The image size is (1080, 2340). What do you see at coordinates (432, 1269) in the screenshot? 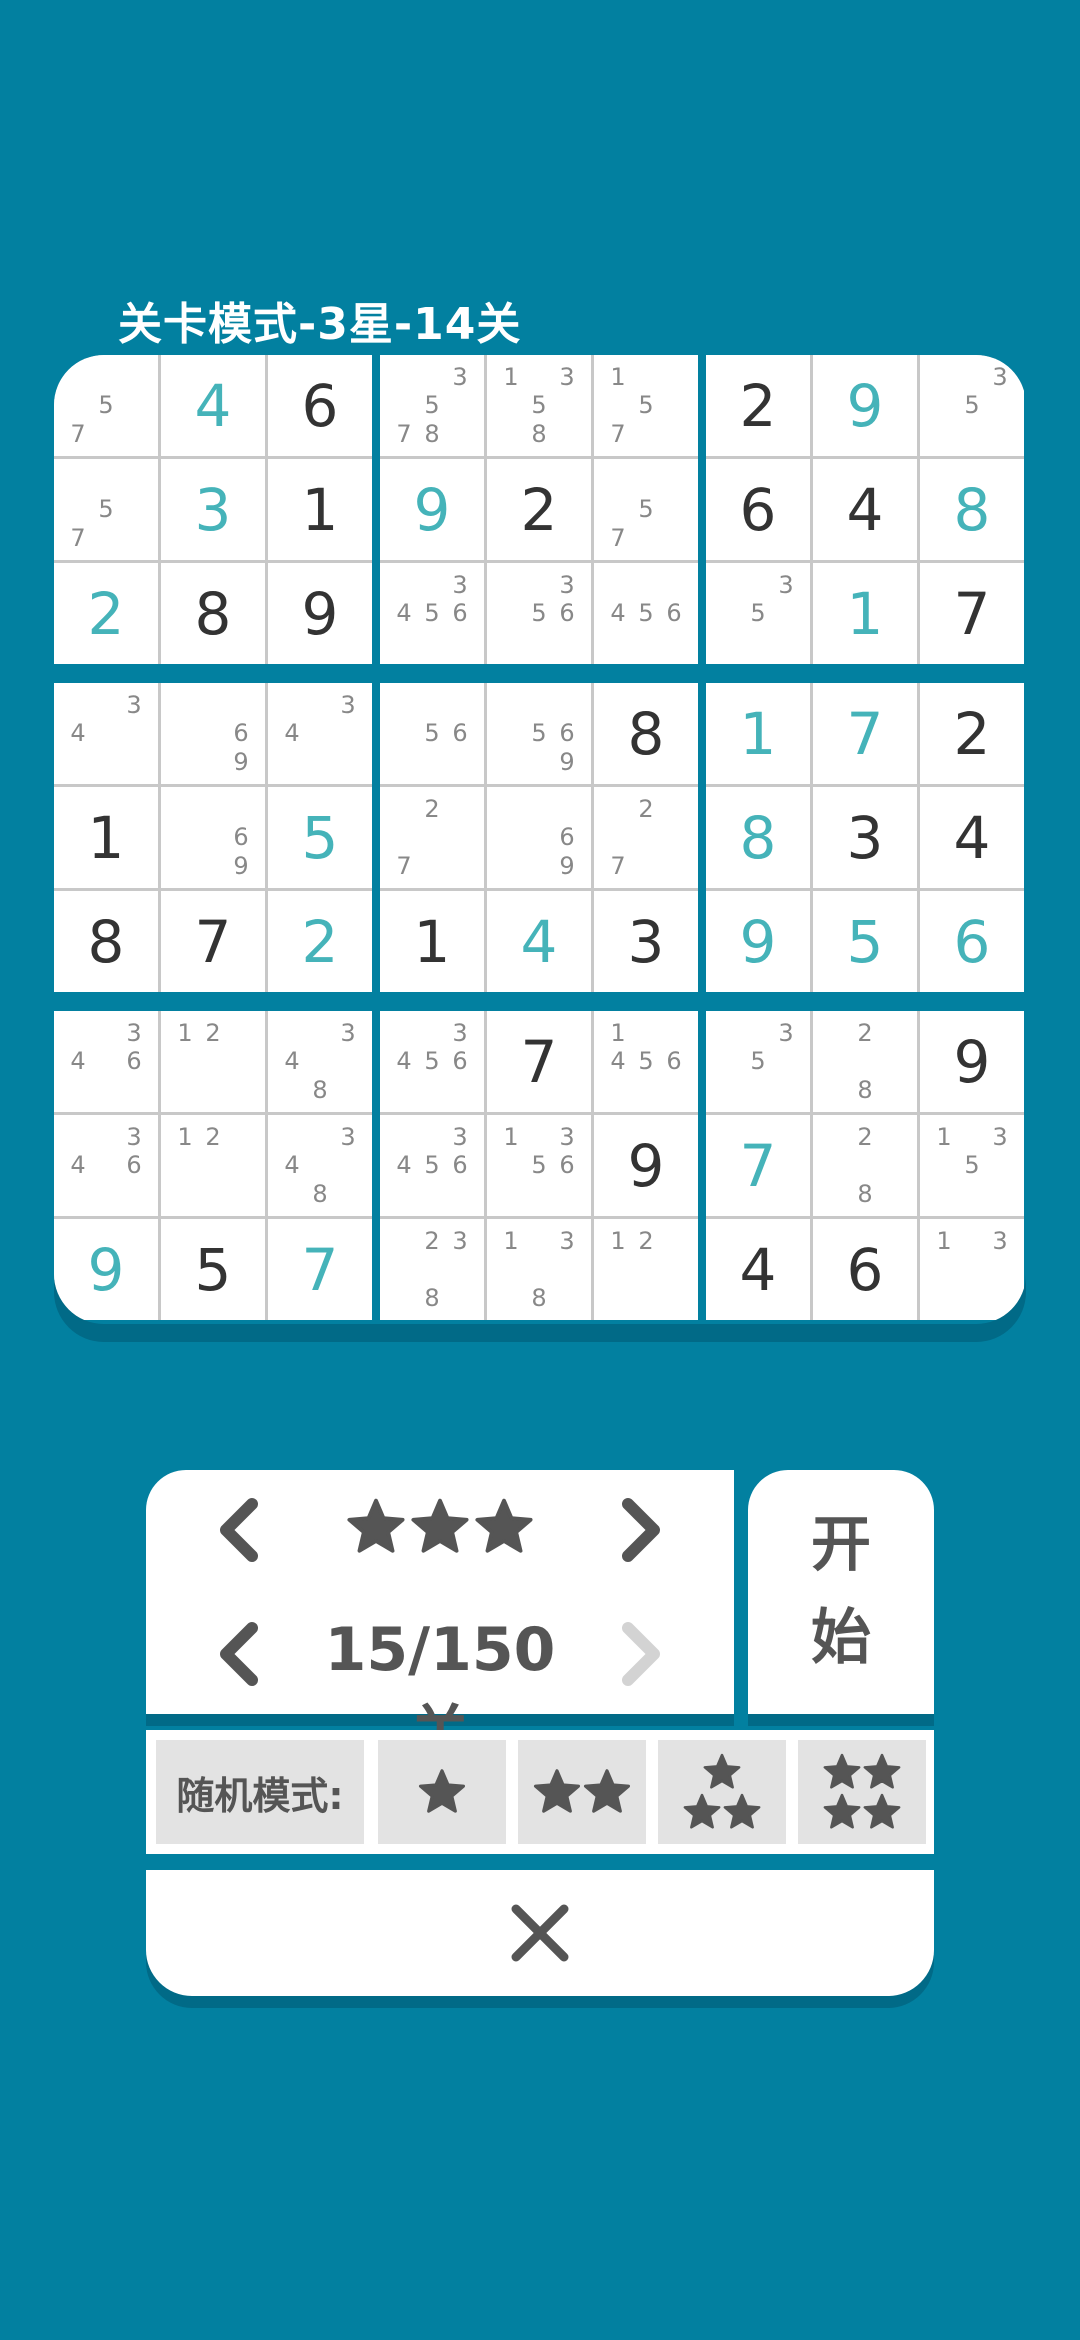
I see `sudoku-cell: 238` at bounding box center [432, 1269].